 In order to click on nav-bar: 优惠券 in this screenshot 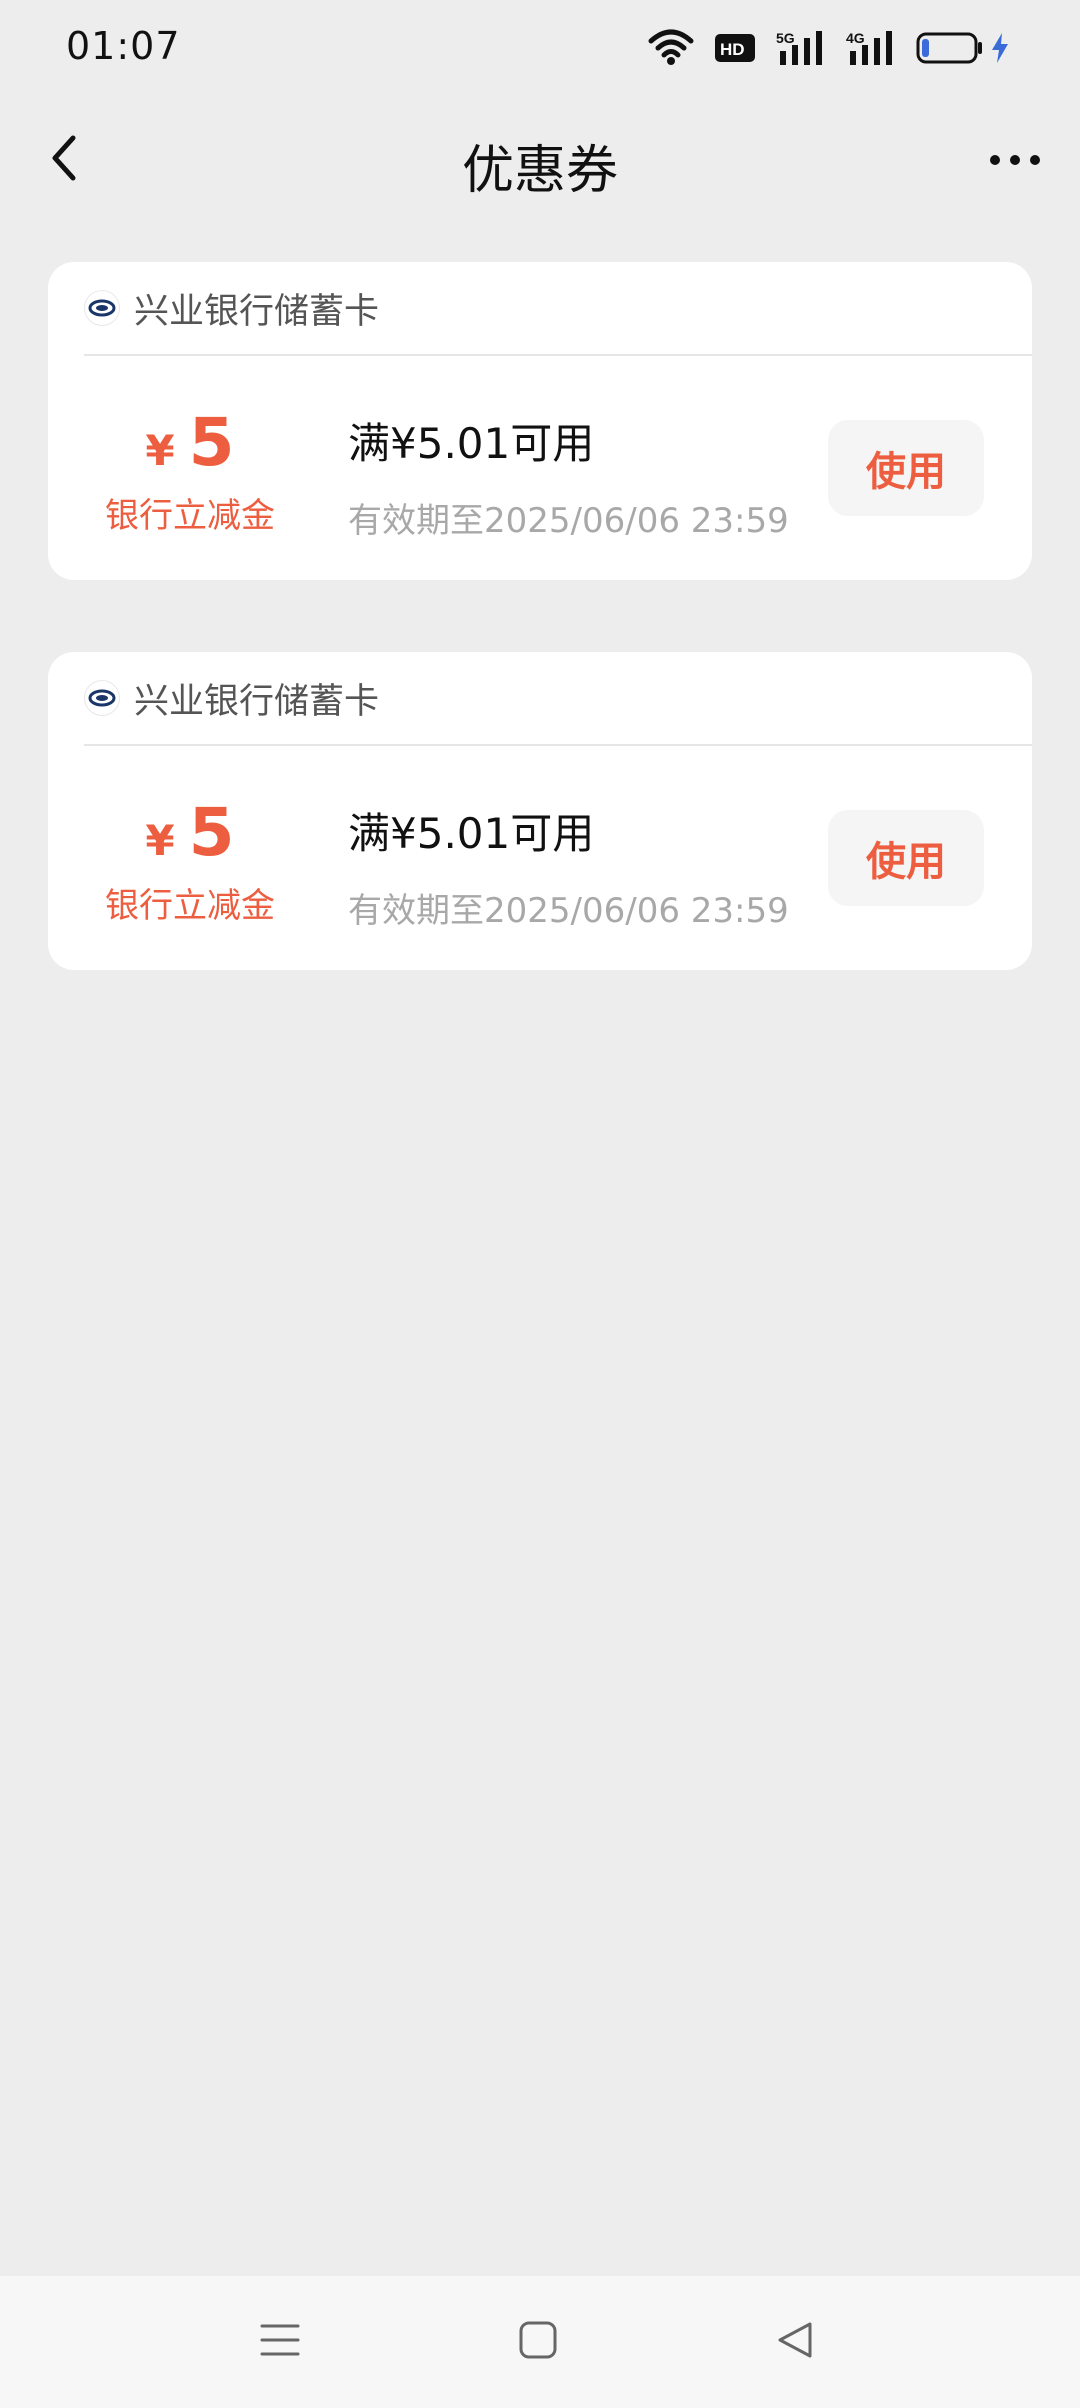, I will do `click(540, 160)`.